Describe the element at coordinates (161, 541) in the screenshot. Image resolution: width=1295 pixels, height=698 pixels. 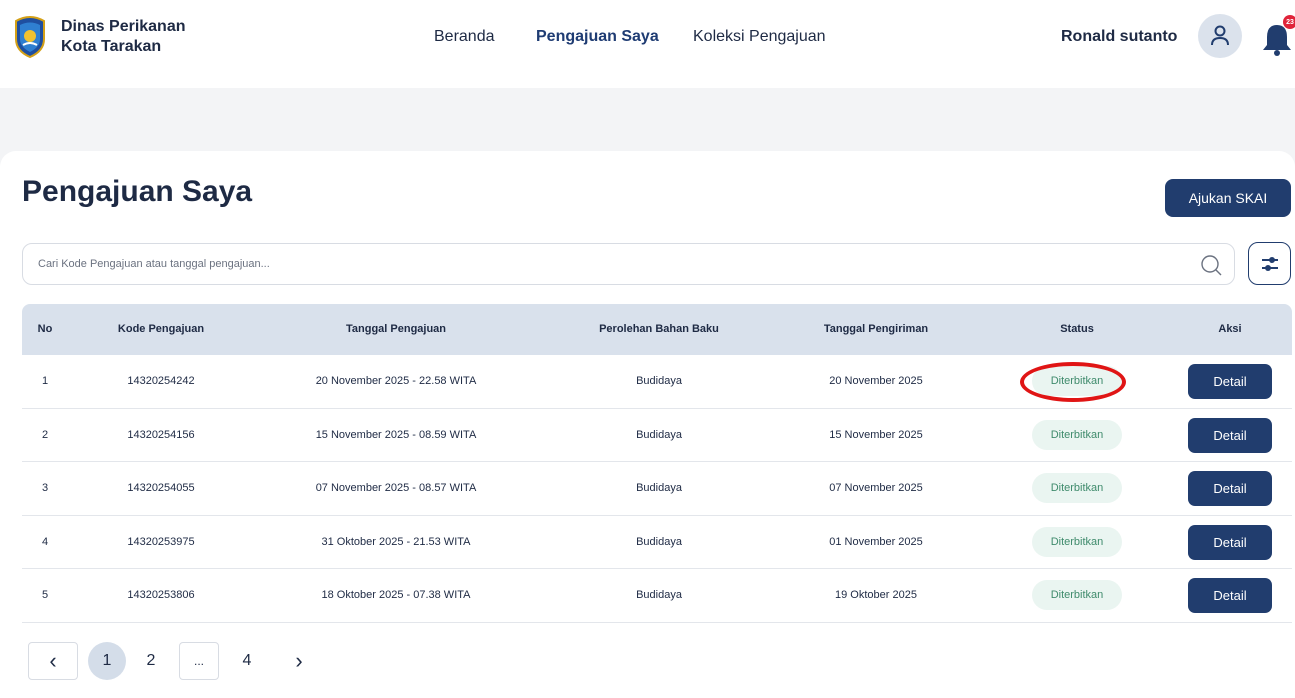
I see `cell-kode: 14320253975` at that location.